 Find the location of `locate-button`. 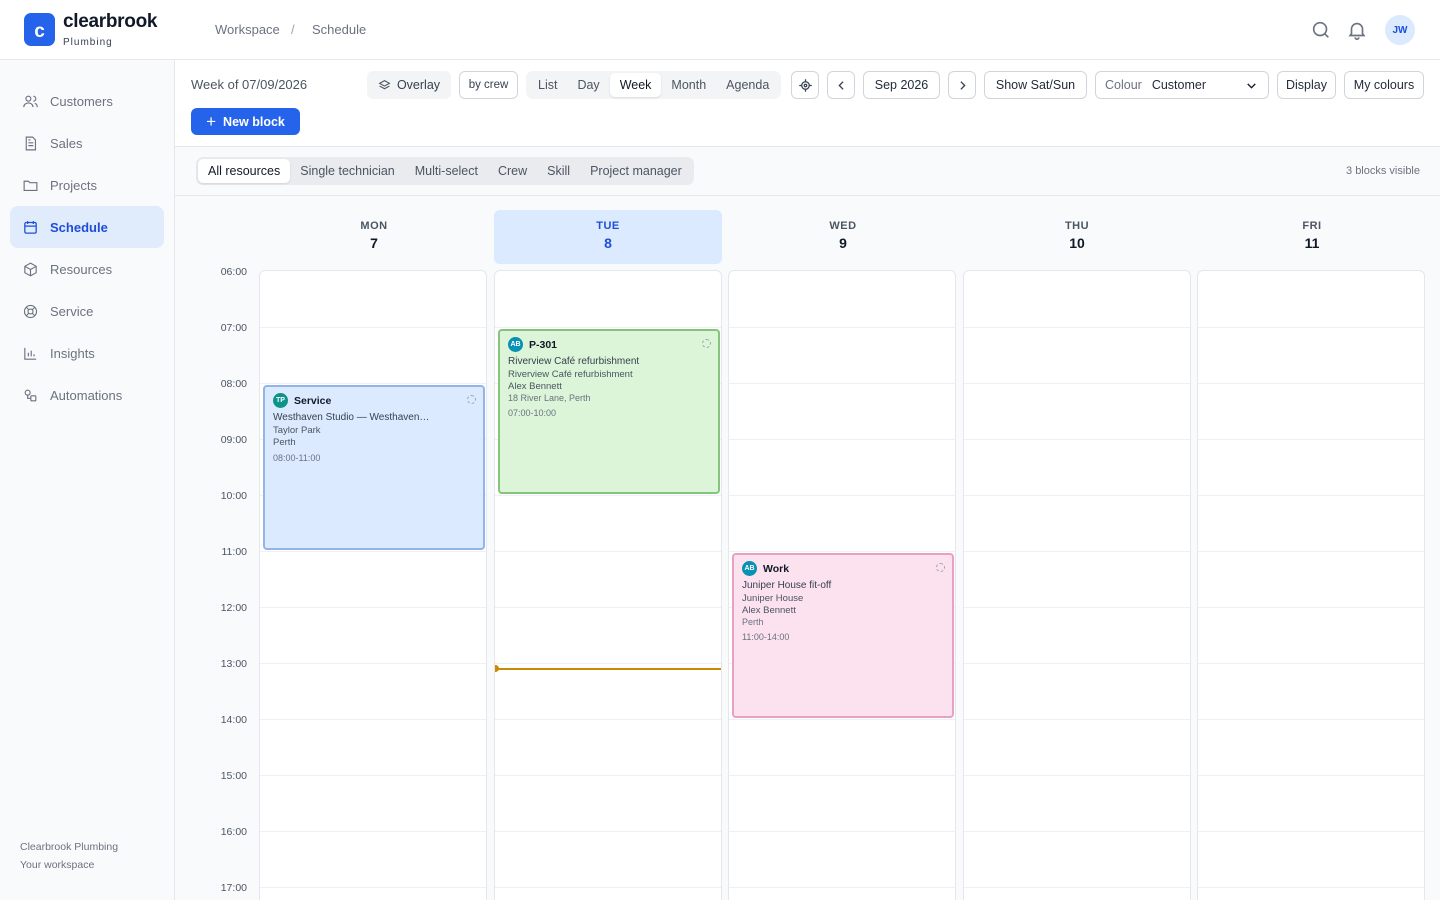

locate-button is located at coordinates (805, 85).